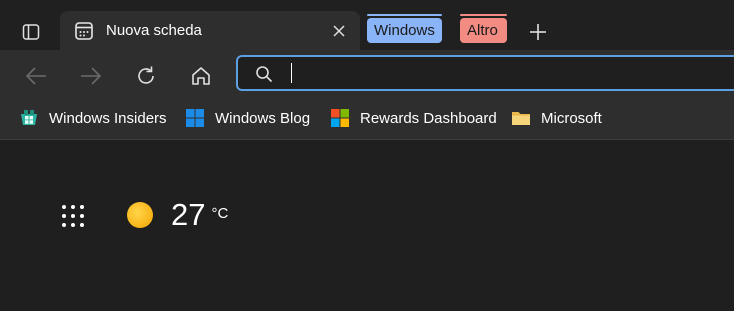  I want to click on tab-group-altro: Altro, so click(483, 28).